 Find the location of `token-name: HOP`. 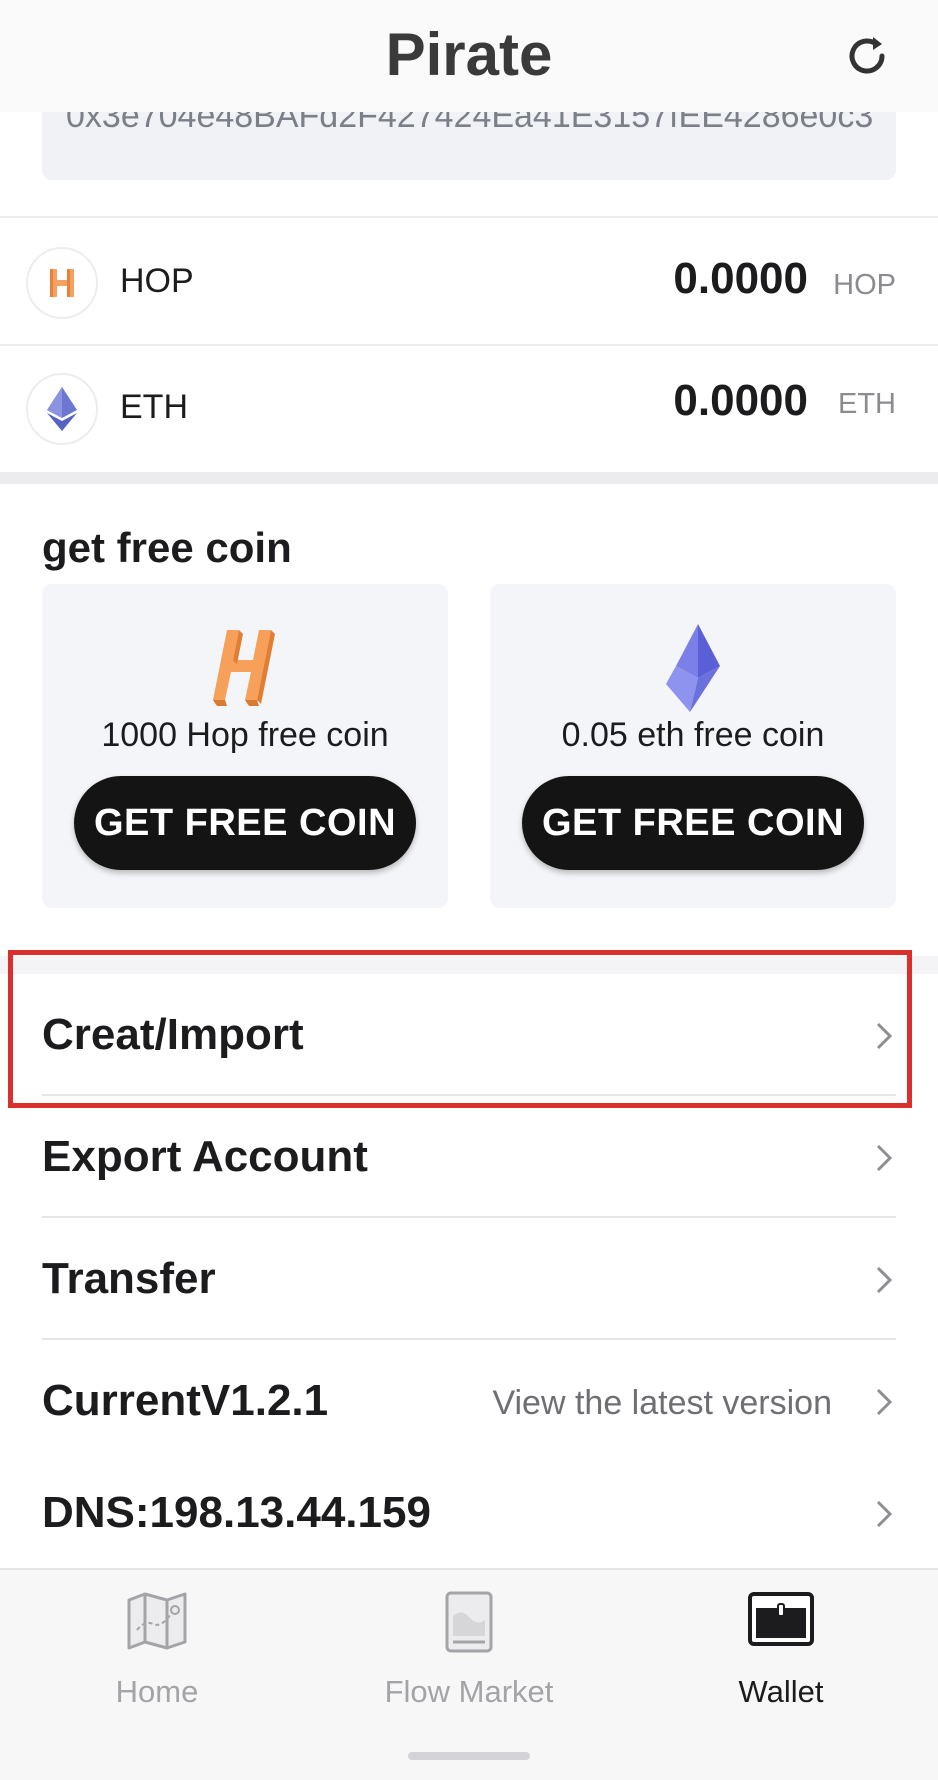

token-name: HOP is located at coordinates (157, 281).